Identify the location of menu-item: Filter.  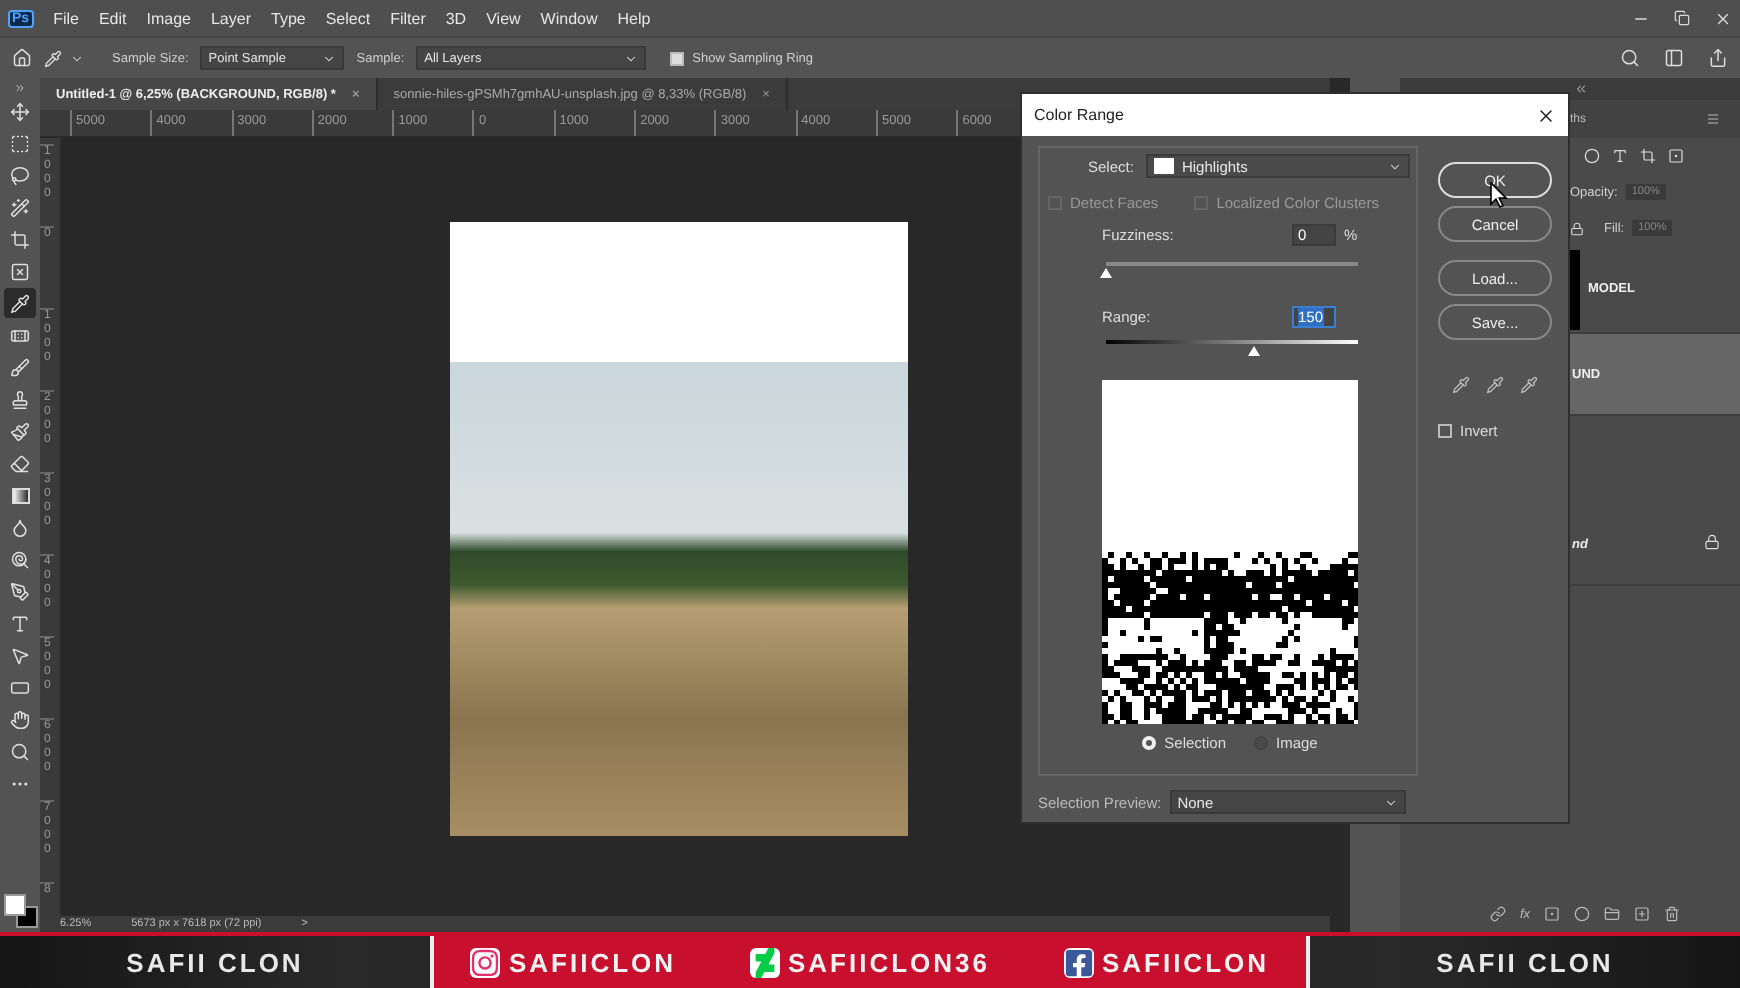
(408, 18).